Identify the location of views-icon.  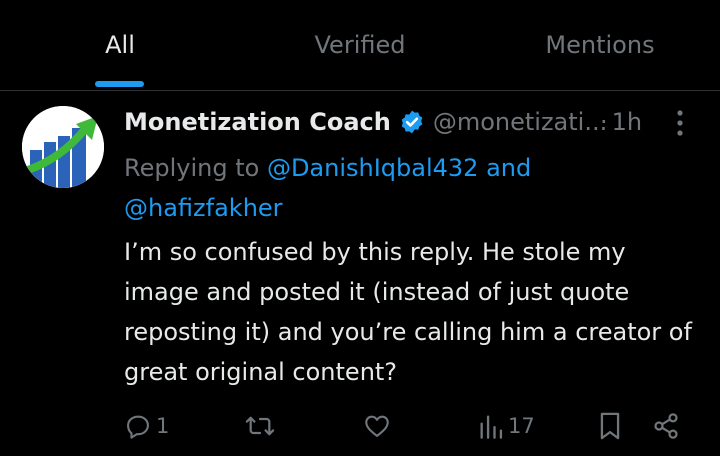
(491, 427).